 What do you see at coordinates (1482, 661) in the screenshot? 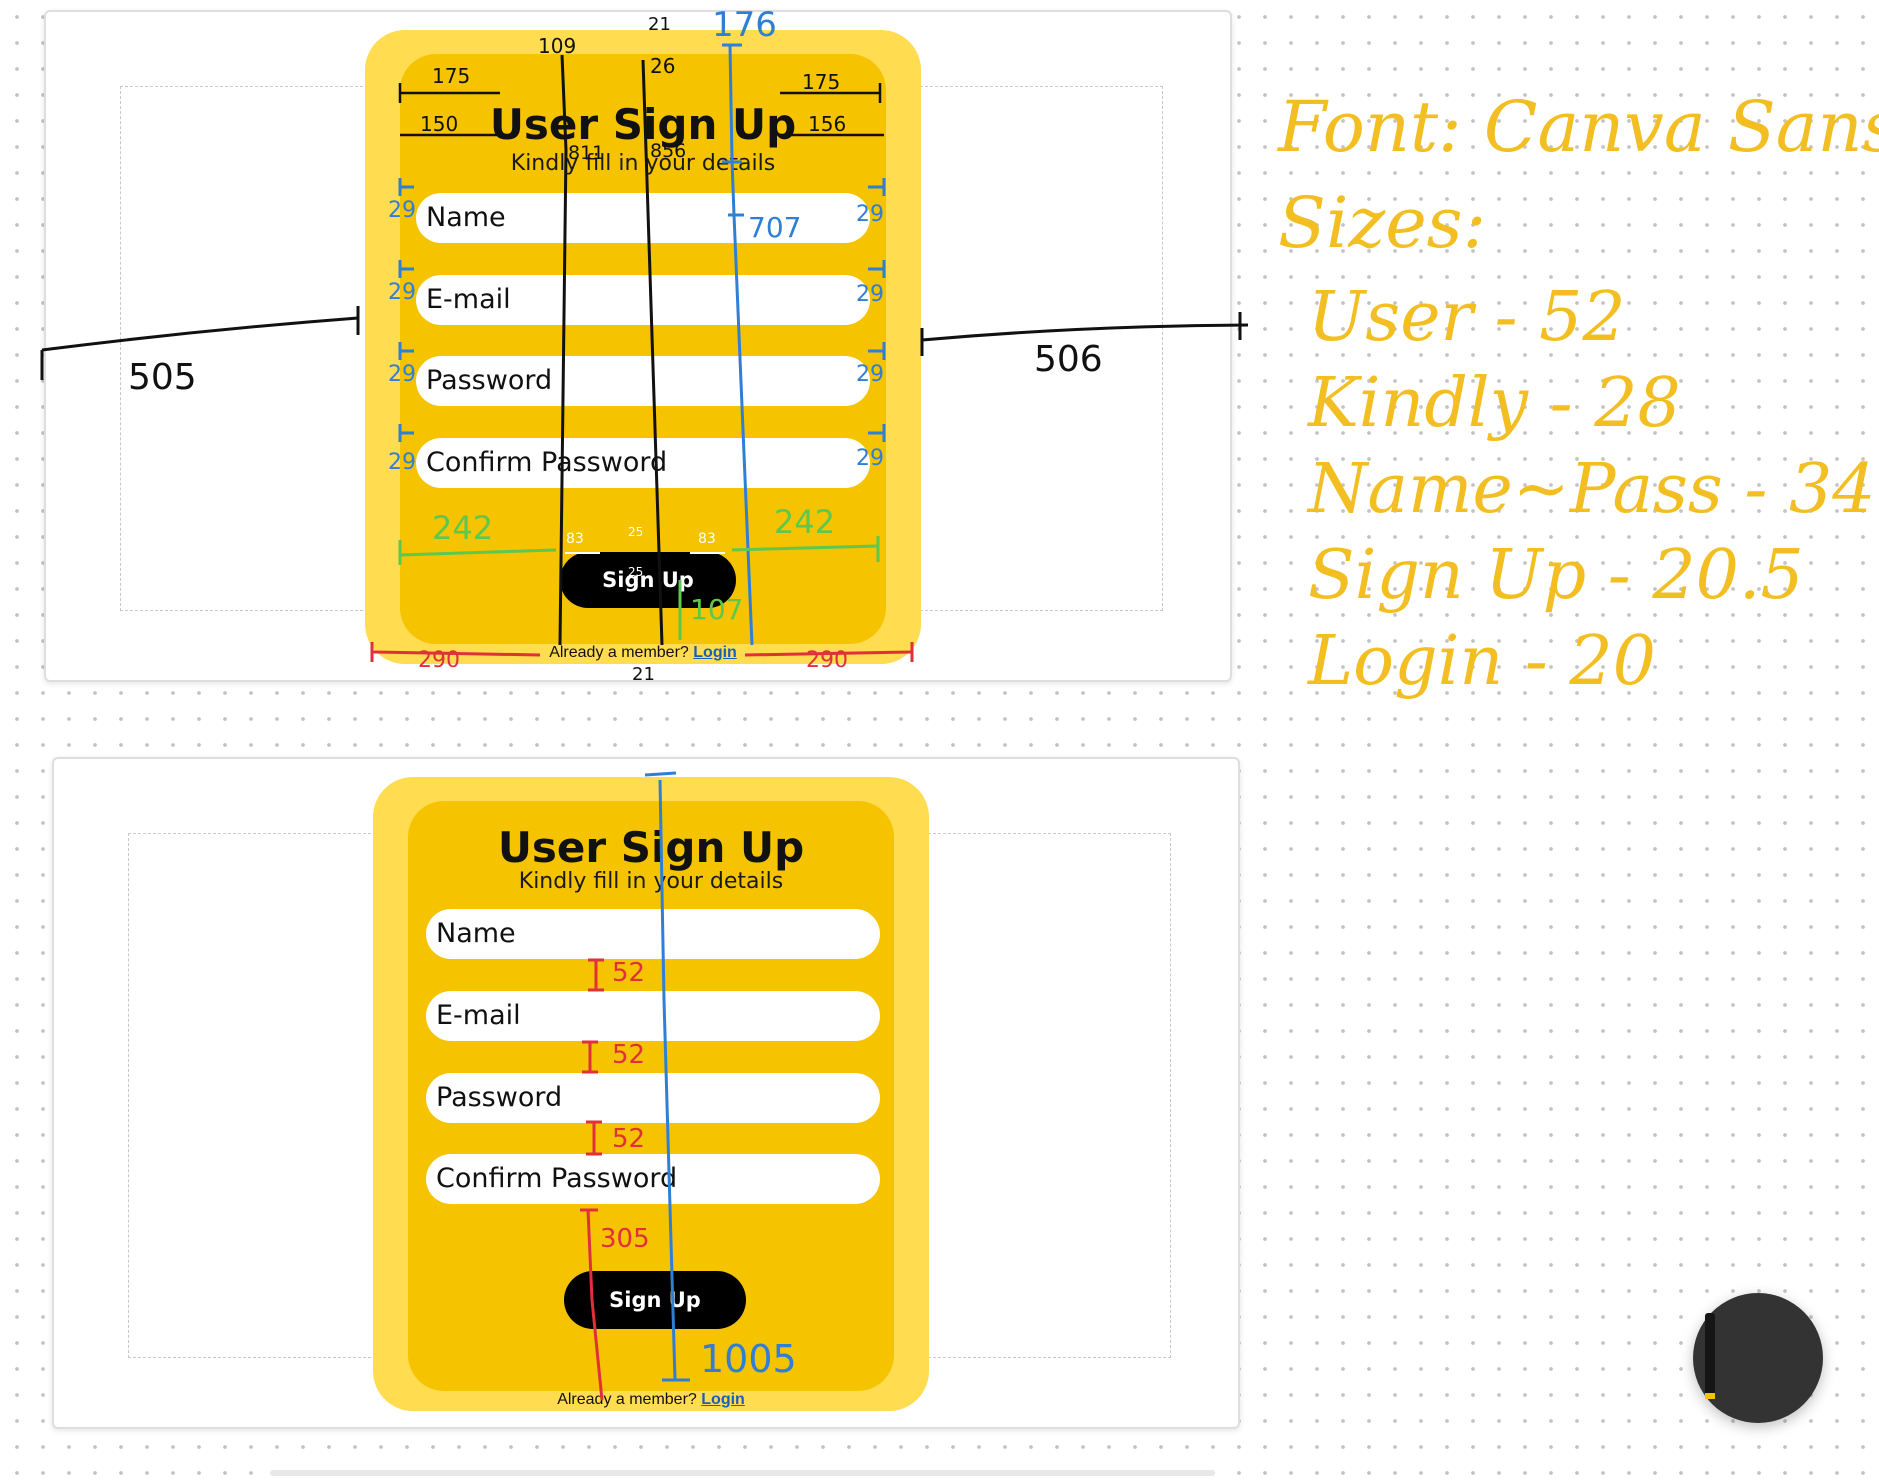
I see `note-item: Login - 20` at bounding box center [1482, 661].